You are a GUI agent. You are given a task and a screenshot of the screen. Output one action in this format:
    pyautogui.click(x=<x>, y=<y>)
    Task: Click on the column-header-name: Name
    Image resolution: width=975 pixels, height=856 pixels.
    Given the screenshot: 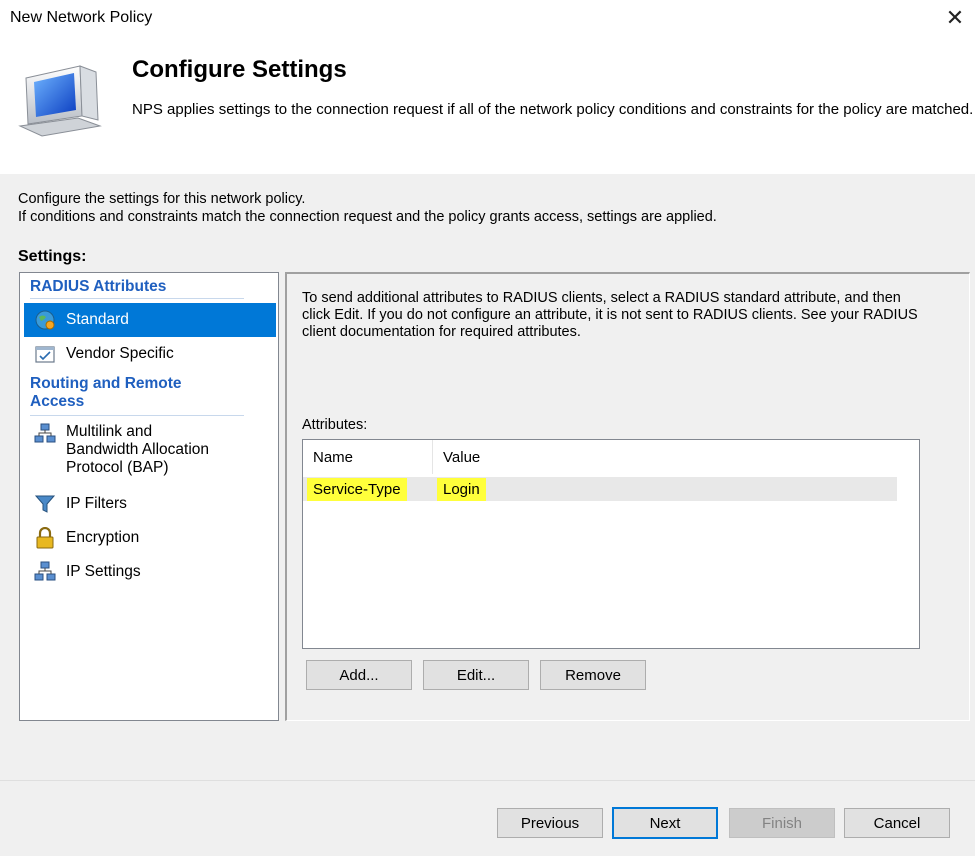 What is the action you would take?
    pyautogui.click(x=368, y=457)
    